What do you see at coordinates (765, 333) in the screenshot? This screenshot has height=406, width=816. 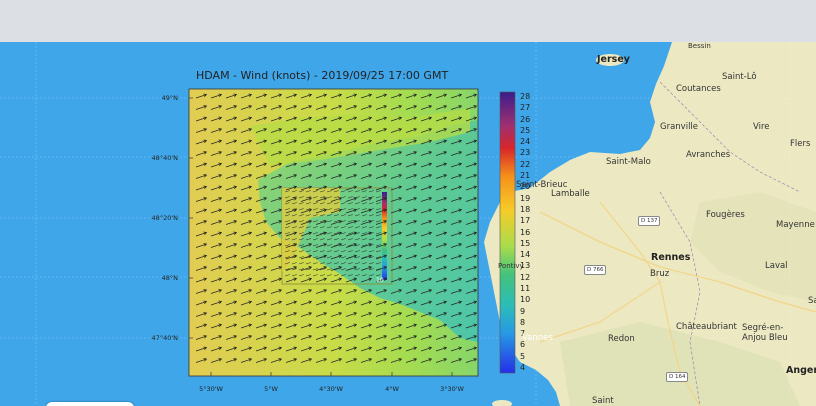 I see `place-label: Segré-en- Anjou Bleu` at bounding box center [765, 333].